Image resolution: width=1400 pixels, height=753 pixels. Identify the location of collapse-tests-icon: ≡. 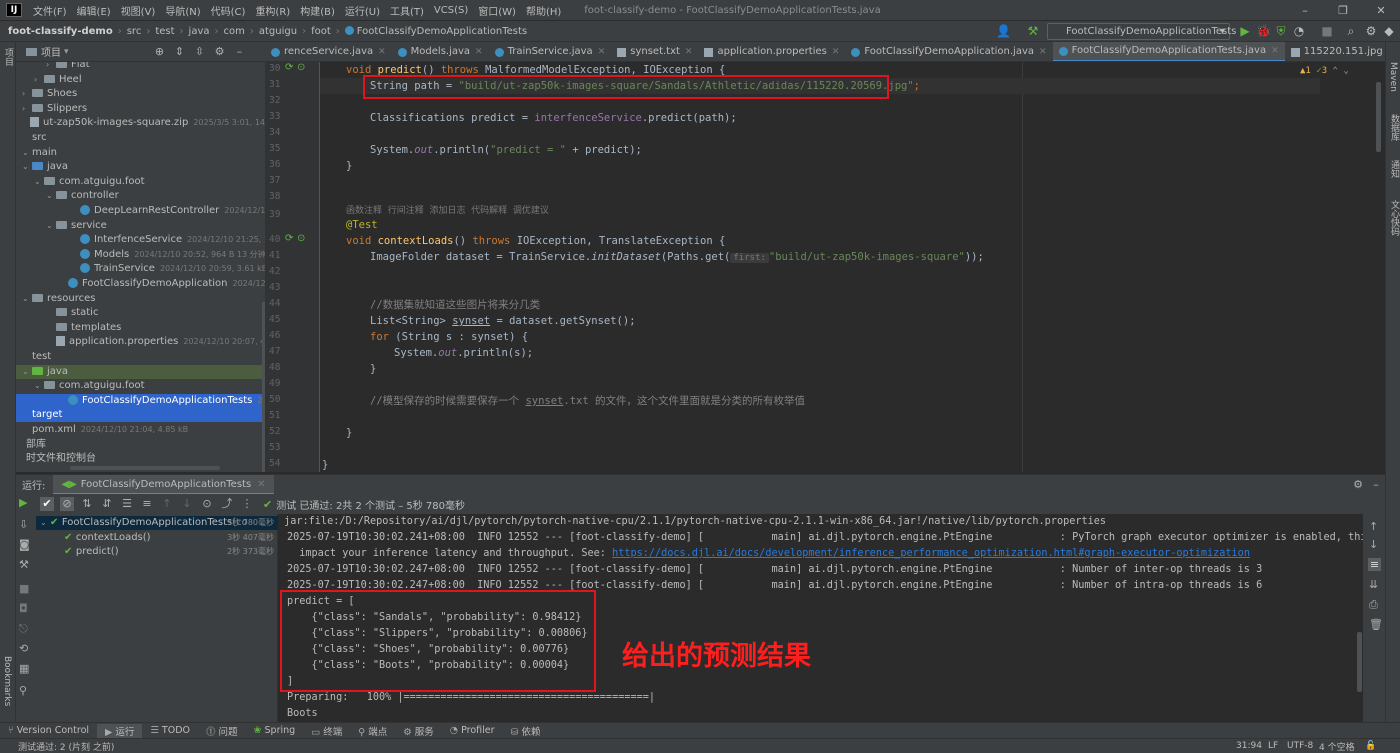
(147, 504).